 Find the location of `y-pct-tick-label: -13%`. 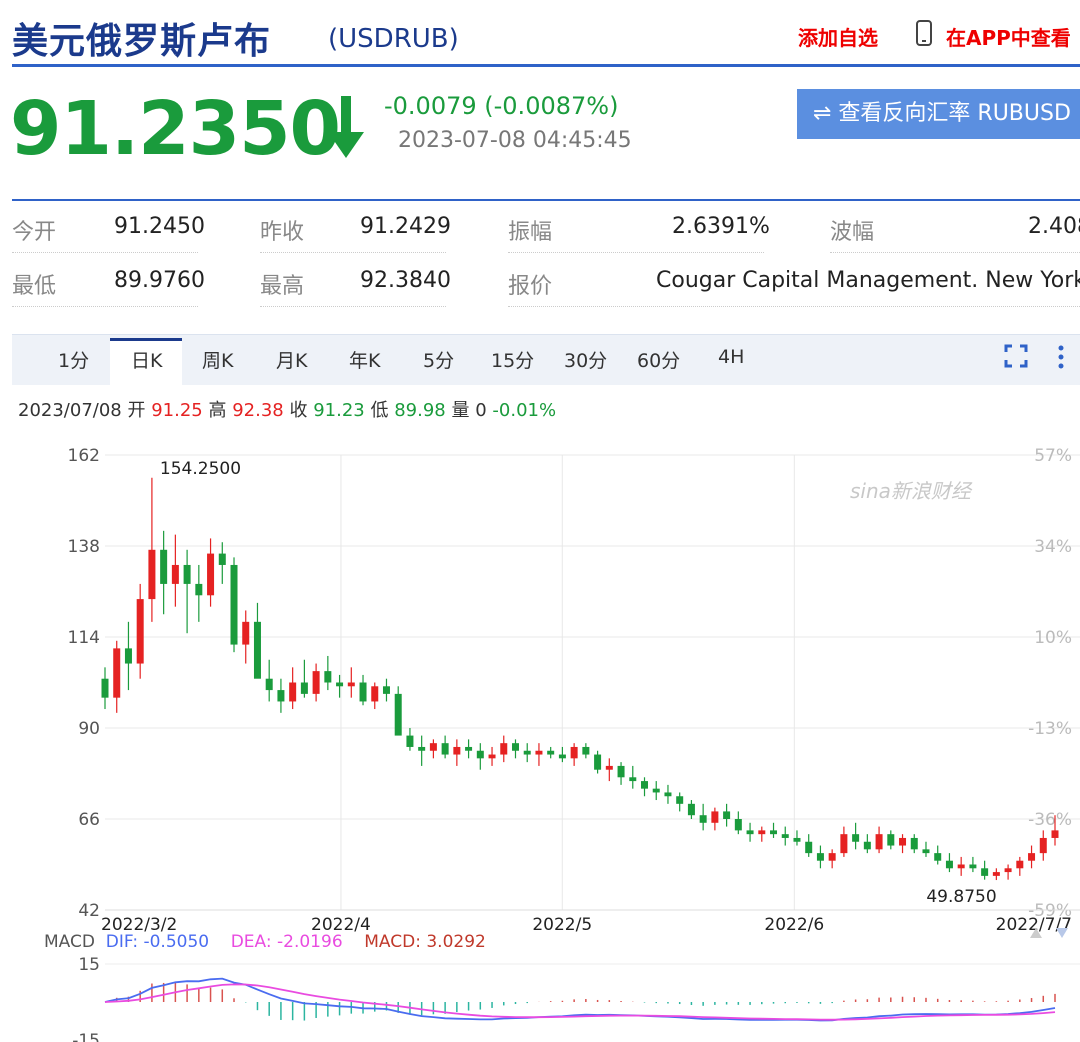

y-pct-tick-label: -13% is located at coordinates (1050, 729).